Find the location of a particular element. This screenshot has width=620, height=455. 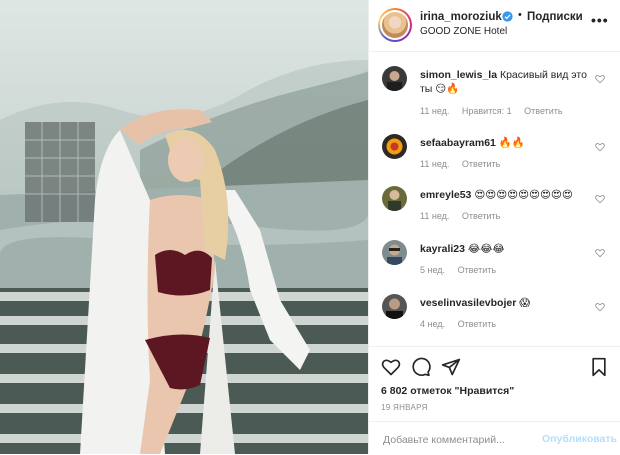

comment-text: veselinvasilevbojer 😱 is located at coordinates (505, 303).